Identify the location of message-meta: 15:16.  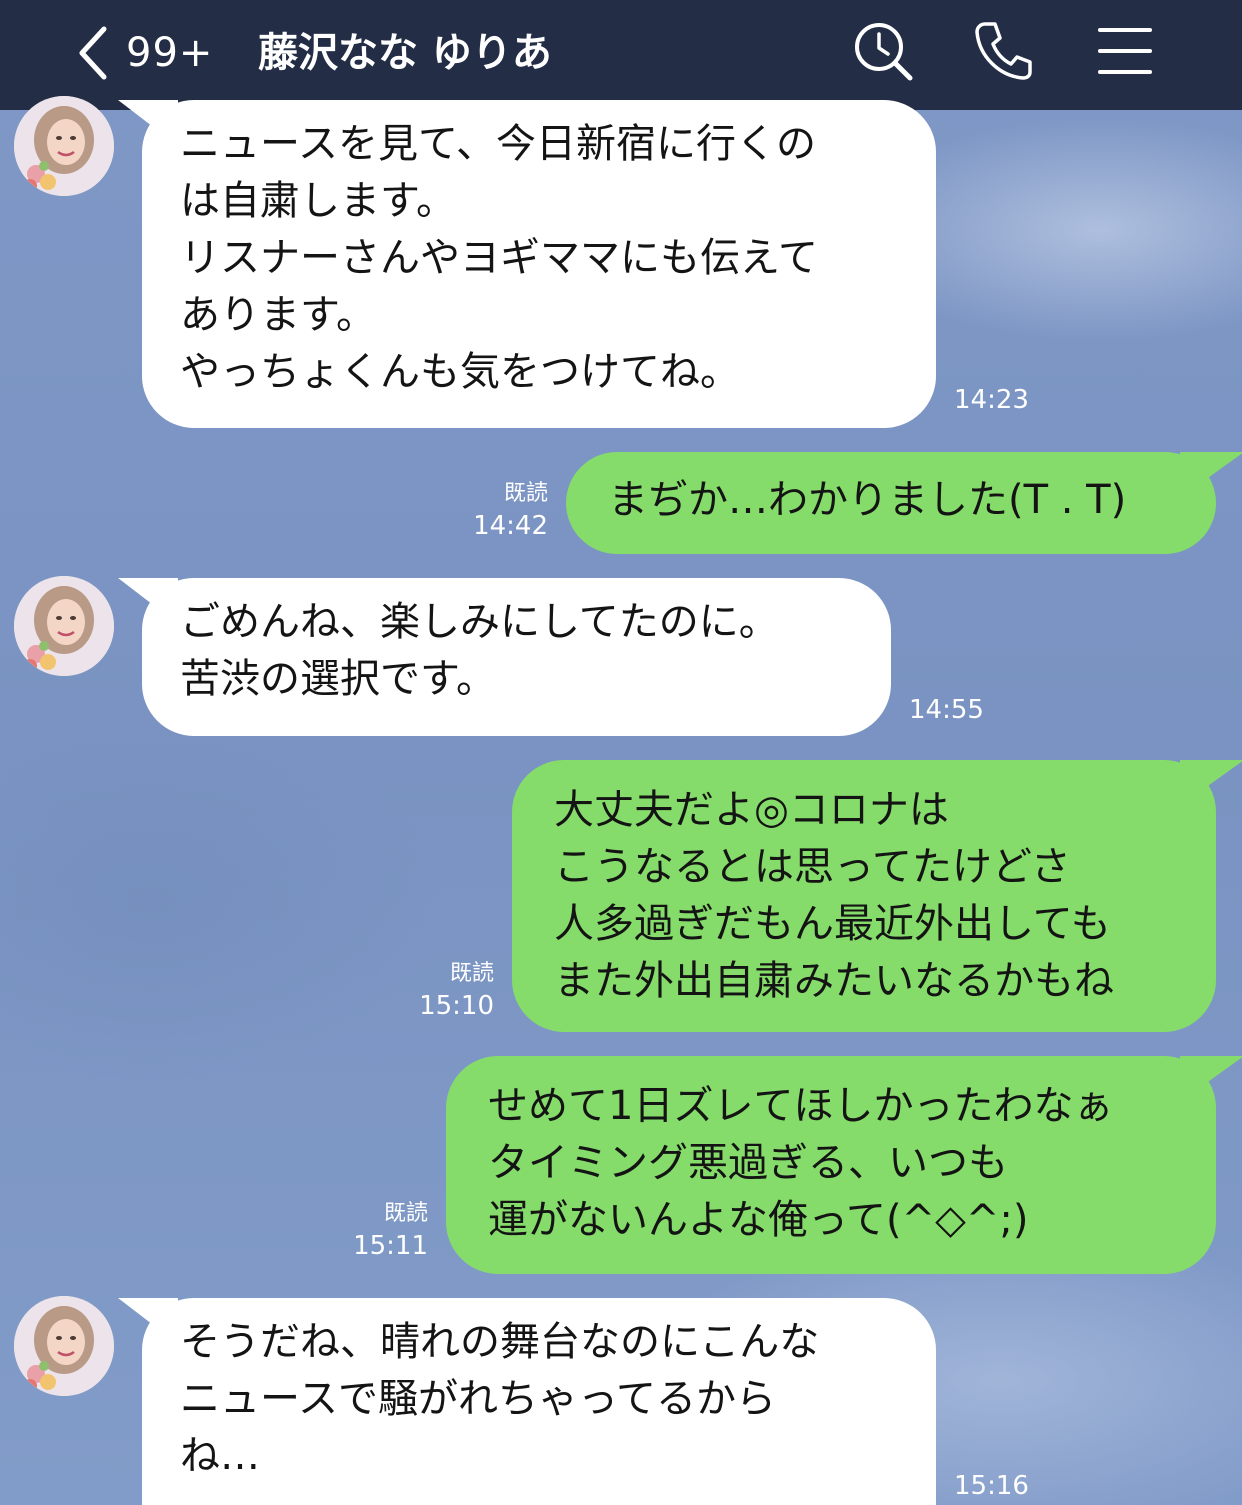
(991, 1486).